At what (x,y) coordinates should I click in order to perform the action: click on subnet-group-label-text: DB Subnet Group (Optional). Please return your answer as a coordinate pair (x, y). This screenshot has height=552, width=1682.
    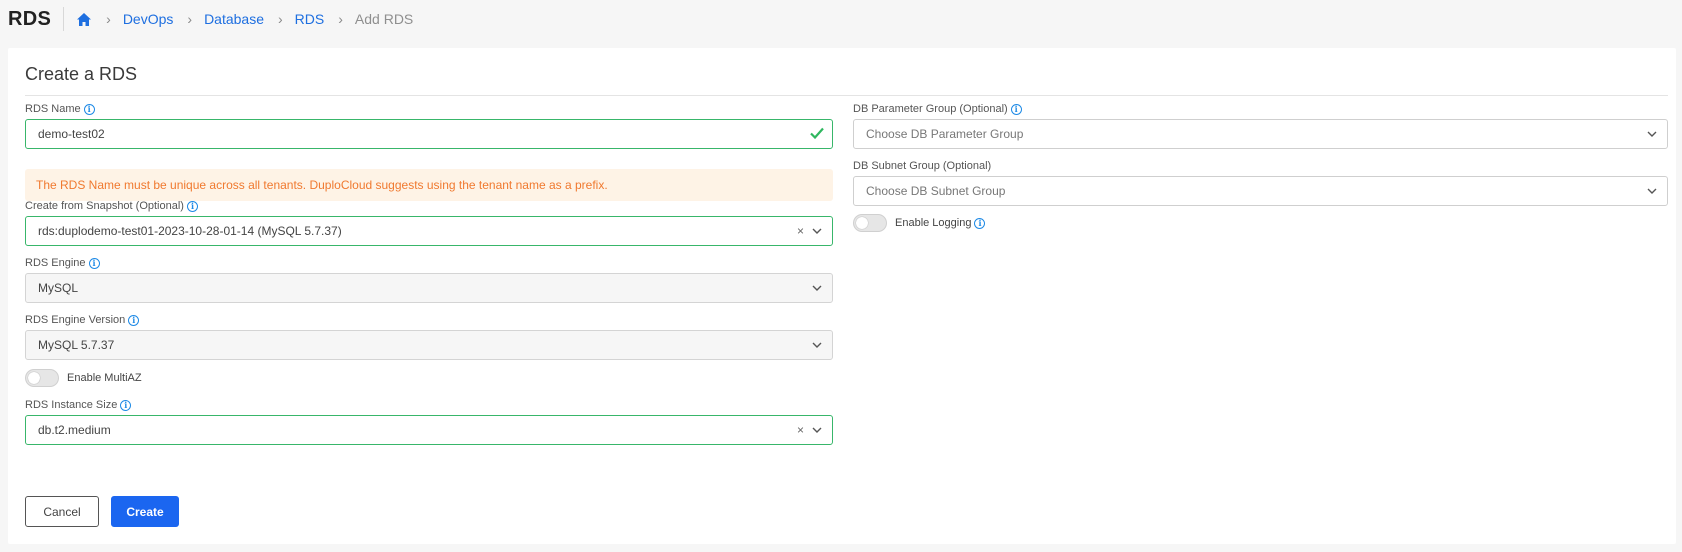
    Looking at the image, I should click on (922, 166).